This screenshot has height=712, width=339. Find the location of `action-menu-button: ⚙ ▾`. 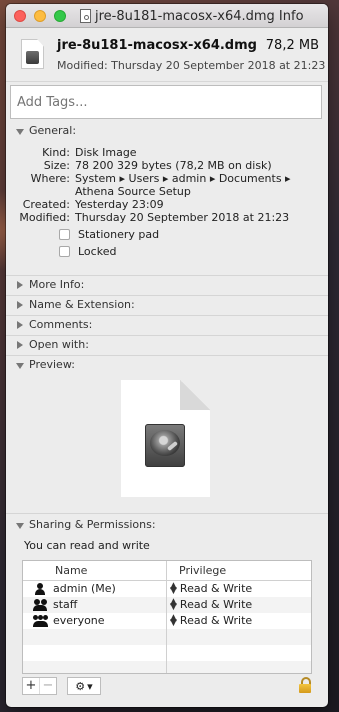

action-menu-button: ⚙ ▾ is located at coordinates (84, 686).